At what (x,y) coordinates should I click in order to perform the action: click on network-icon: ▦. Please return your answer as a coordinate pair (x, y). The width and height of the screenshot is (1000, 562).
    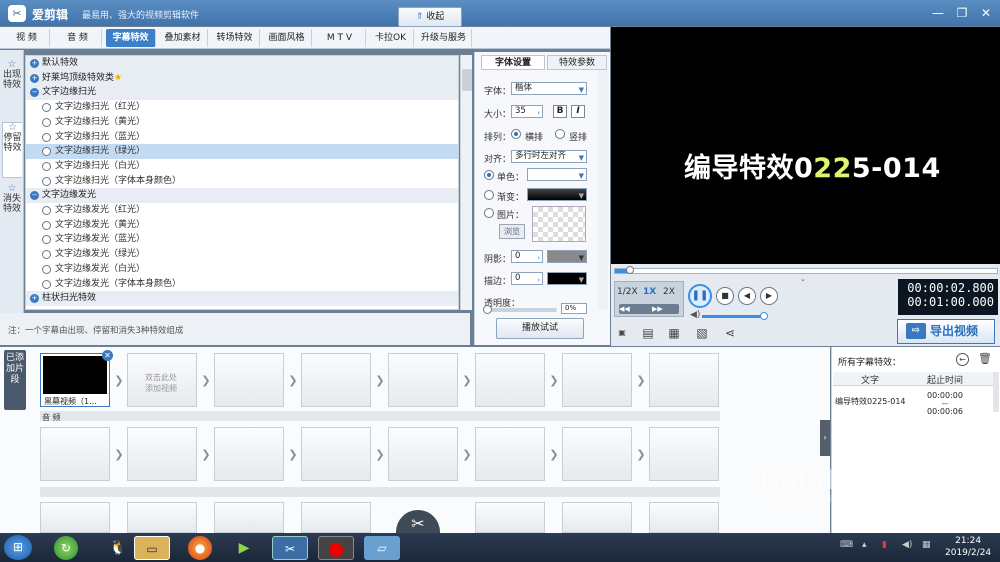
    Looking at the image, I should click on (926, 545).